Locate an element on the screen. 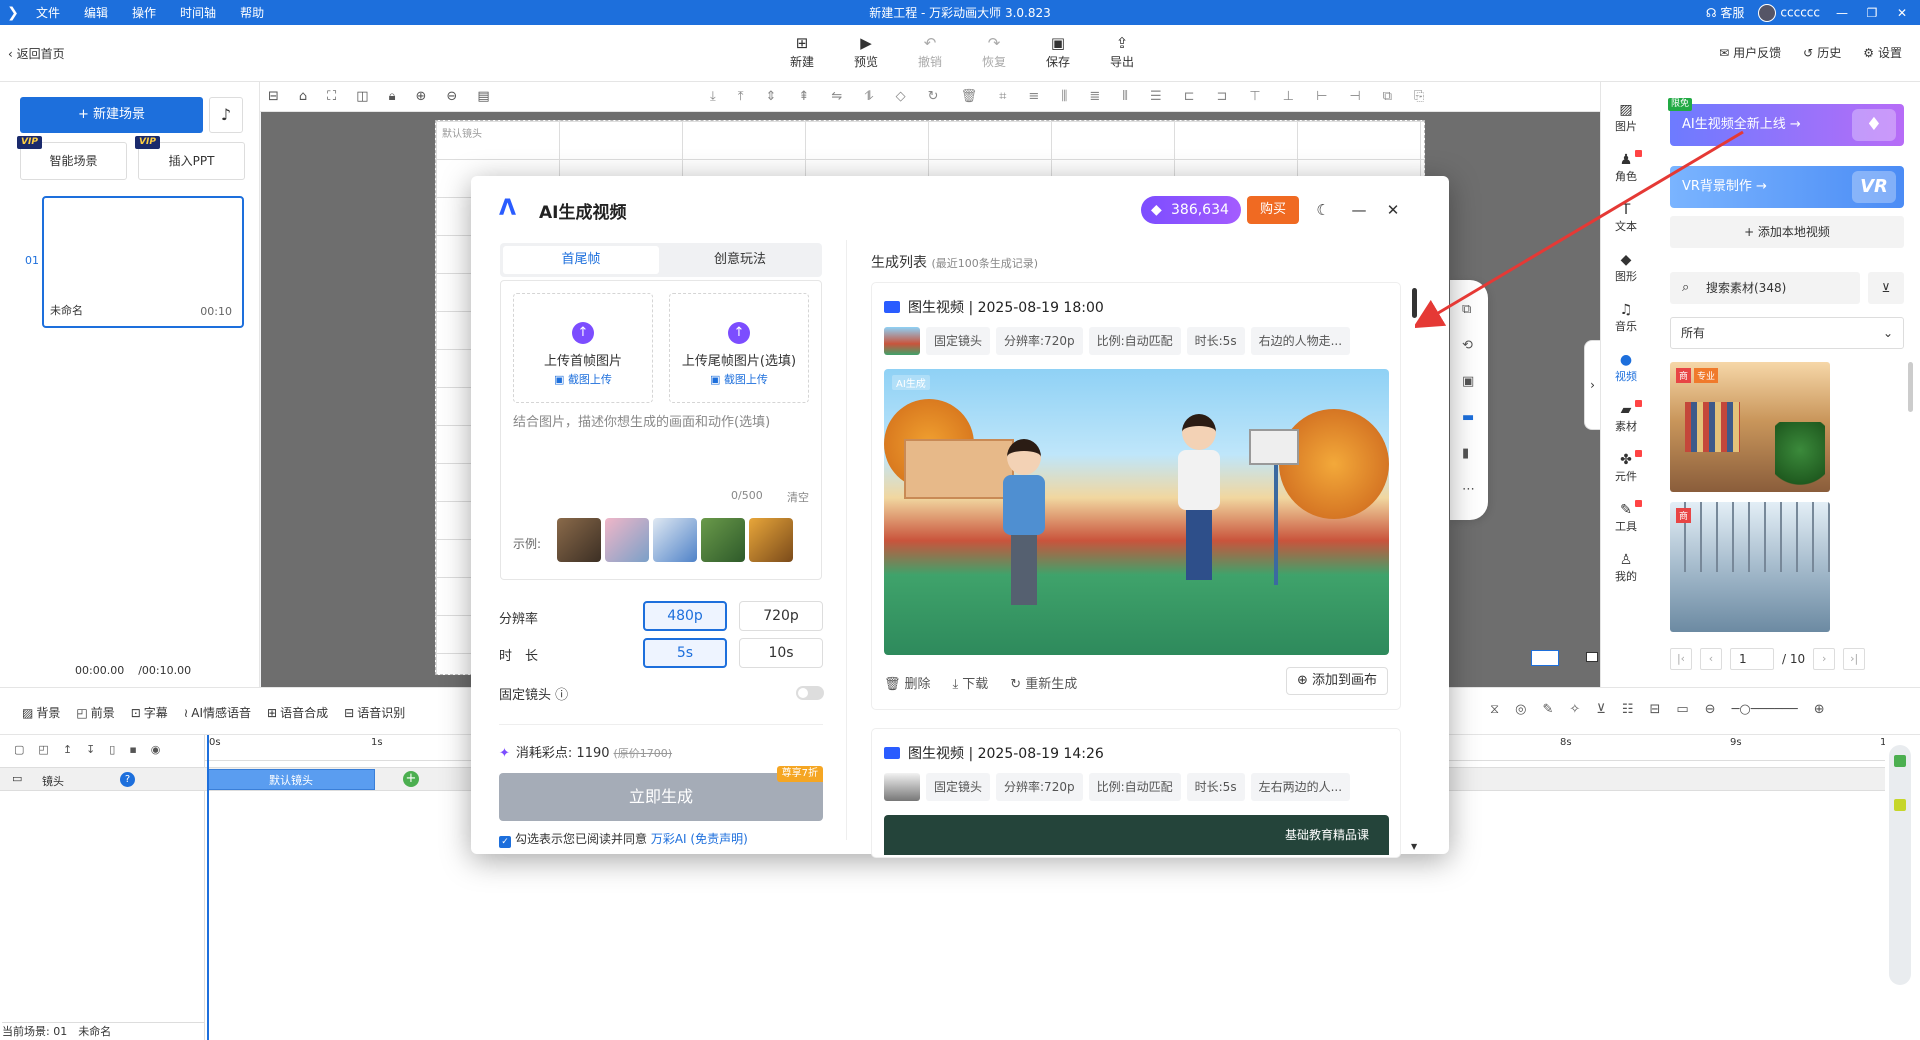  undo-button: ↶ 撤销 is located at coordinates (930, 51).